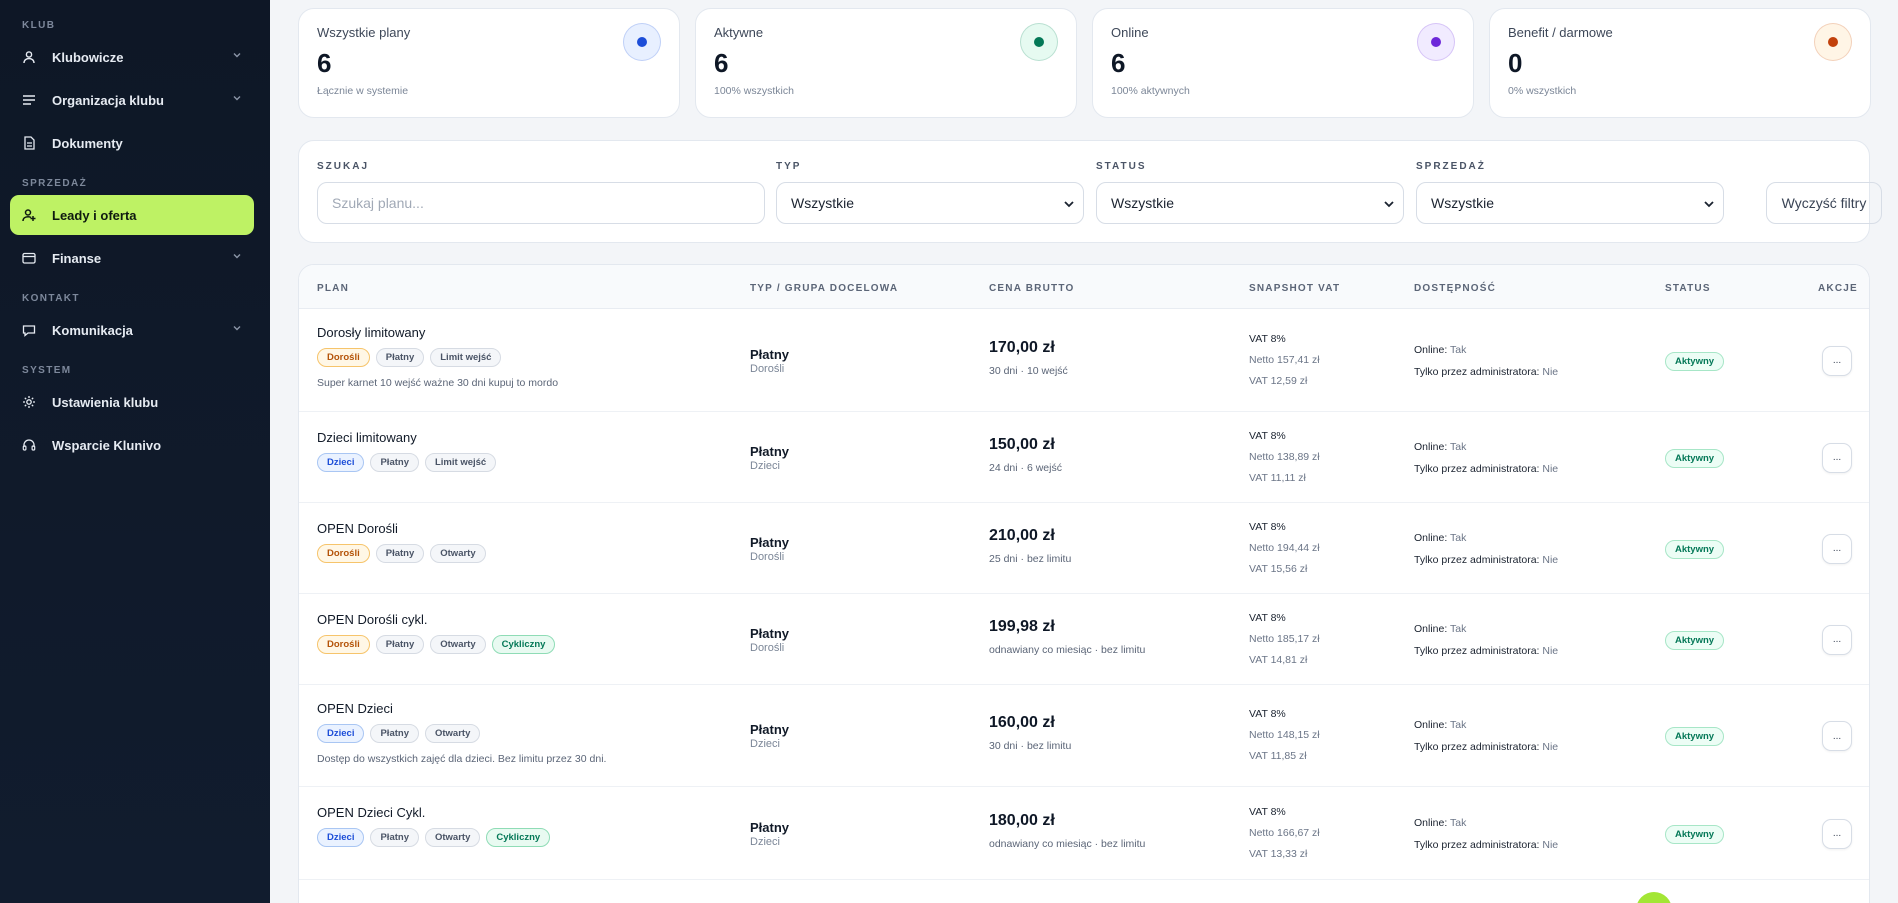 This screenshot has height=903, width=1898. Describe the element at coordinates (51, 298) in the screenshot. I see `sidebar-section-label: KONTAKT` at that location.